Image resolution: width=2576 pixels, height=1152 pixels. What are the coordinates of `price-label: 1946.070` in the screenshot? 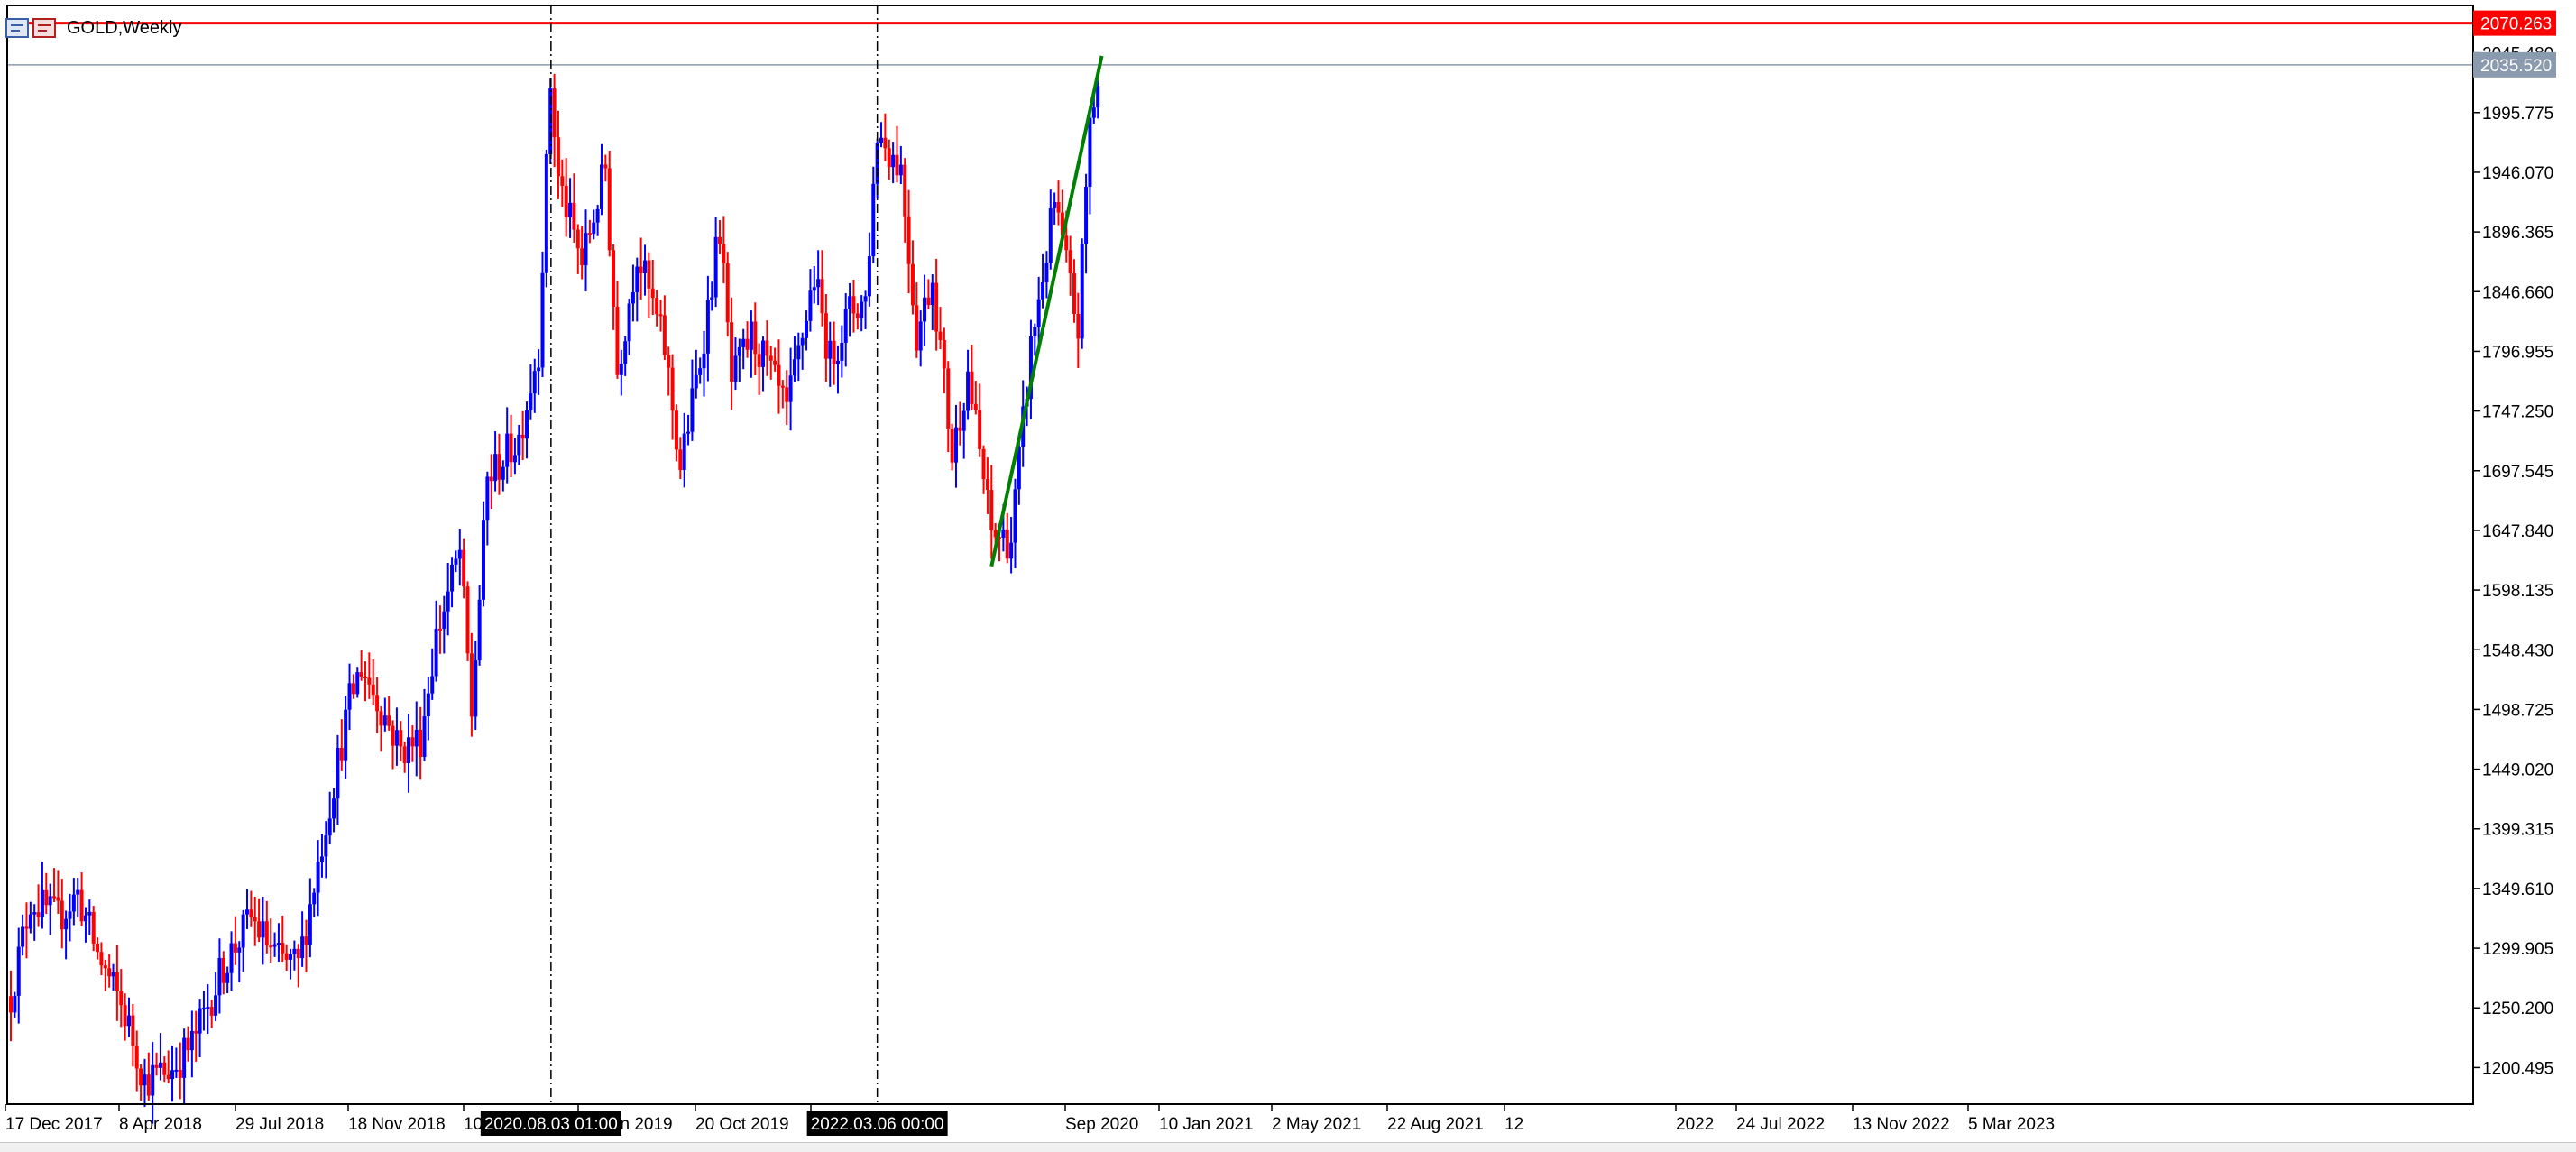 It's located at (2517, 173).